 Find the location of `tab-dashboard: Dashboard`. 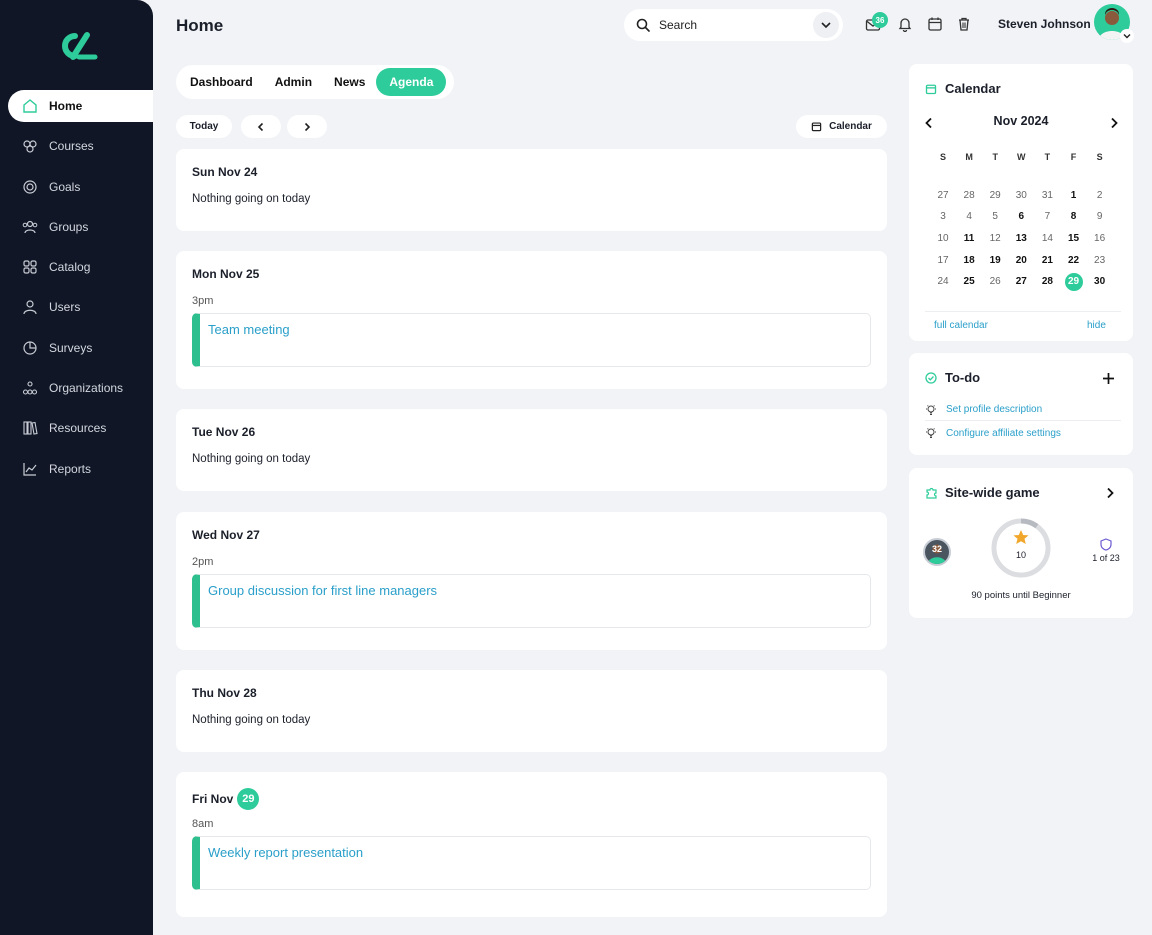

tab-dashboard: Dashboard is located at coordinates (221, 82).